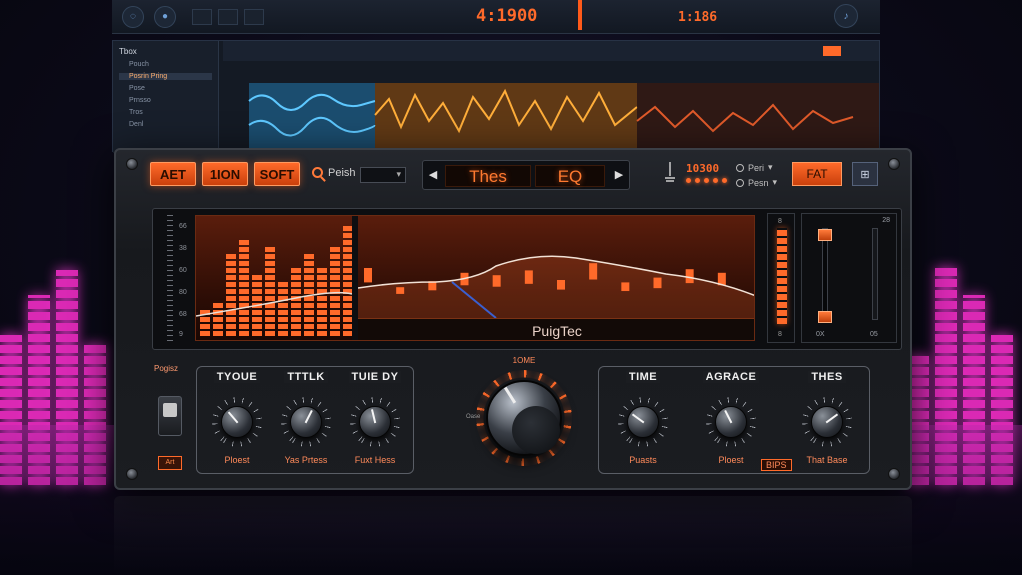 This screenshot has height=575, width=1022. What do you see at coordinates (731, 422) in the screenshot?
I see `agrace-knob` at bounding box center [731, 422].